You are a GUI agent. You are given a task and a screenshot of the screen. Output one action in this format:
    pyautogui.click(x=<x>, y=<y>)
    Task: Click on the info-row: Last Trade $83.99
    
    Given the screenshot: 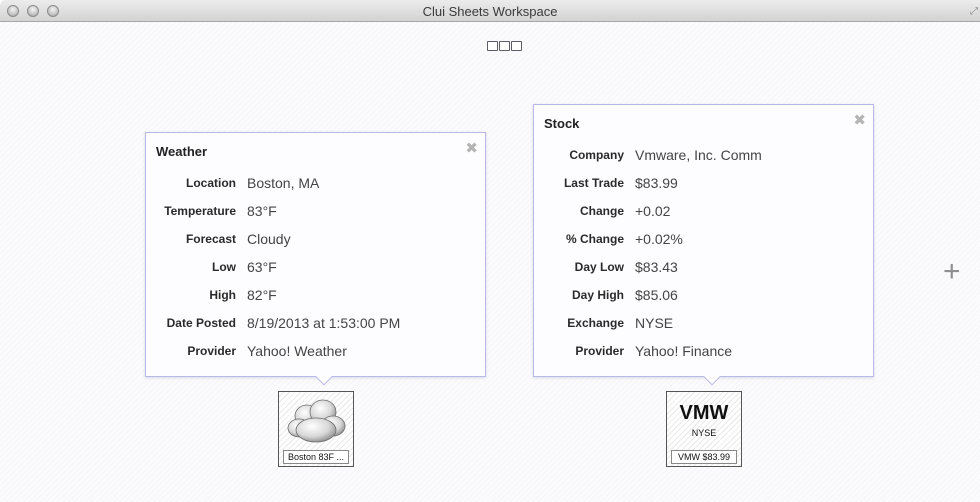 What is the action you would take?
    pyautogui.click(x=703, y=189)
    